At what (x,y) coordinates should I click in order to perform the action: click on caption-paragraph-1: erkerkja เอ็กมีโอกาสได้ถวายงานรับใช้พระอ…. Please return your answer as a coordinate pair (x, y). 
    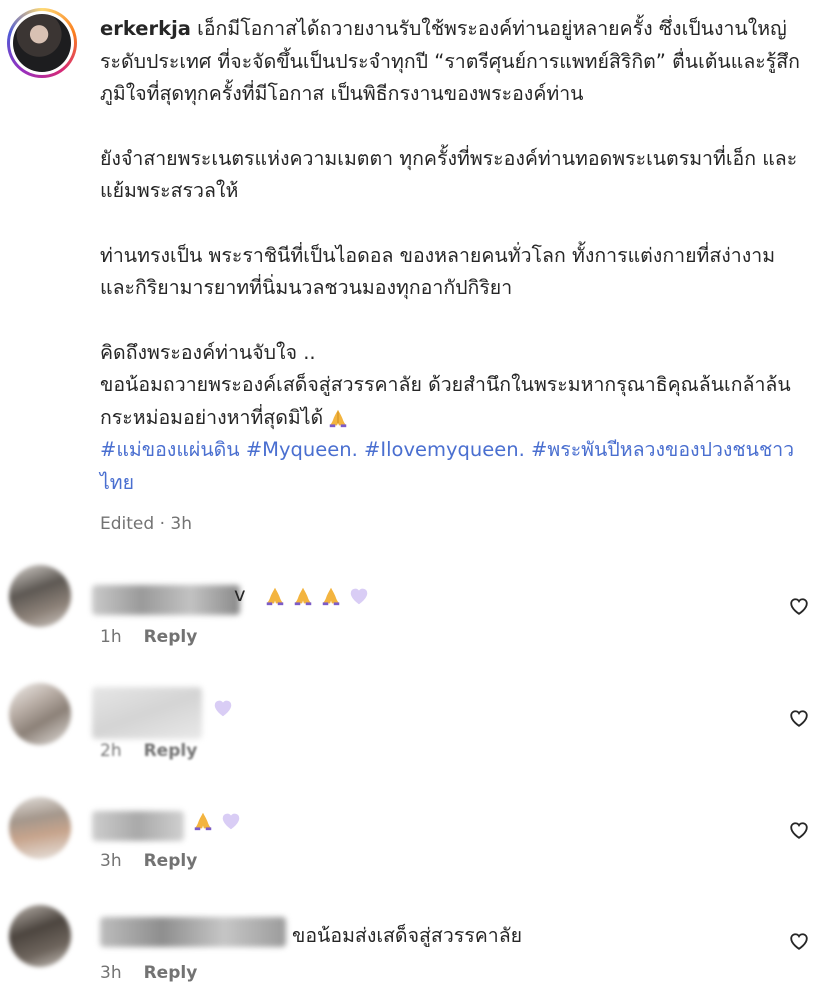
    Looking at the image, I should click on (450, 62).